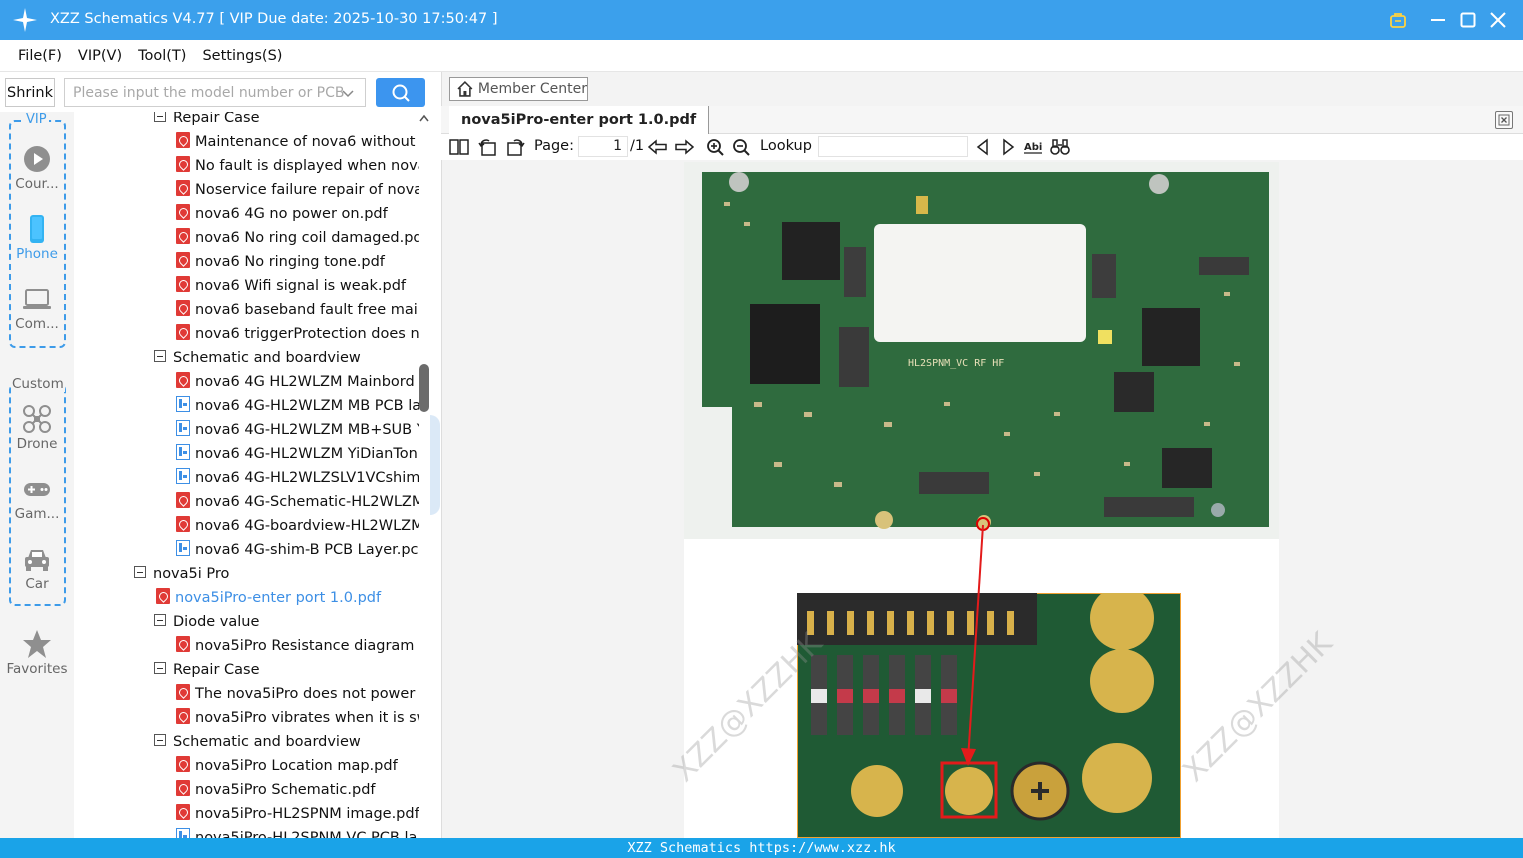 The width and height of the screenshot is (1523, 858). What do you see at coordinates (286, 622) in the screenshot?
I see `tree-folder: Diode value` at bounding box center [286, 622].